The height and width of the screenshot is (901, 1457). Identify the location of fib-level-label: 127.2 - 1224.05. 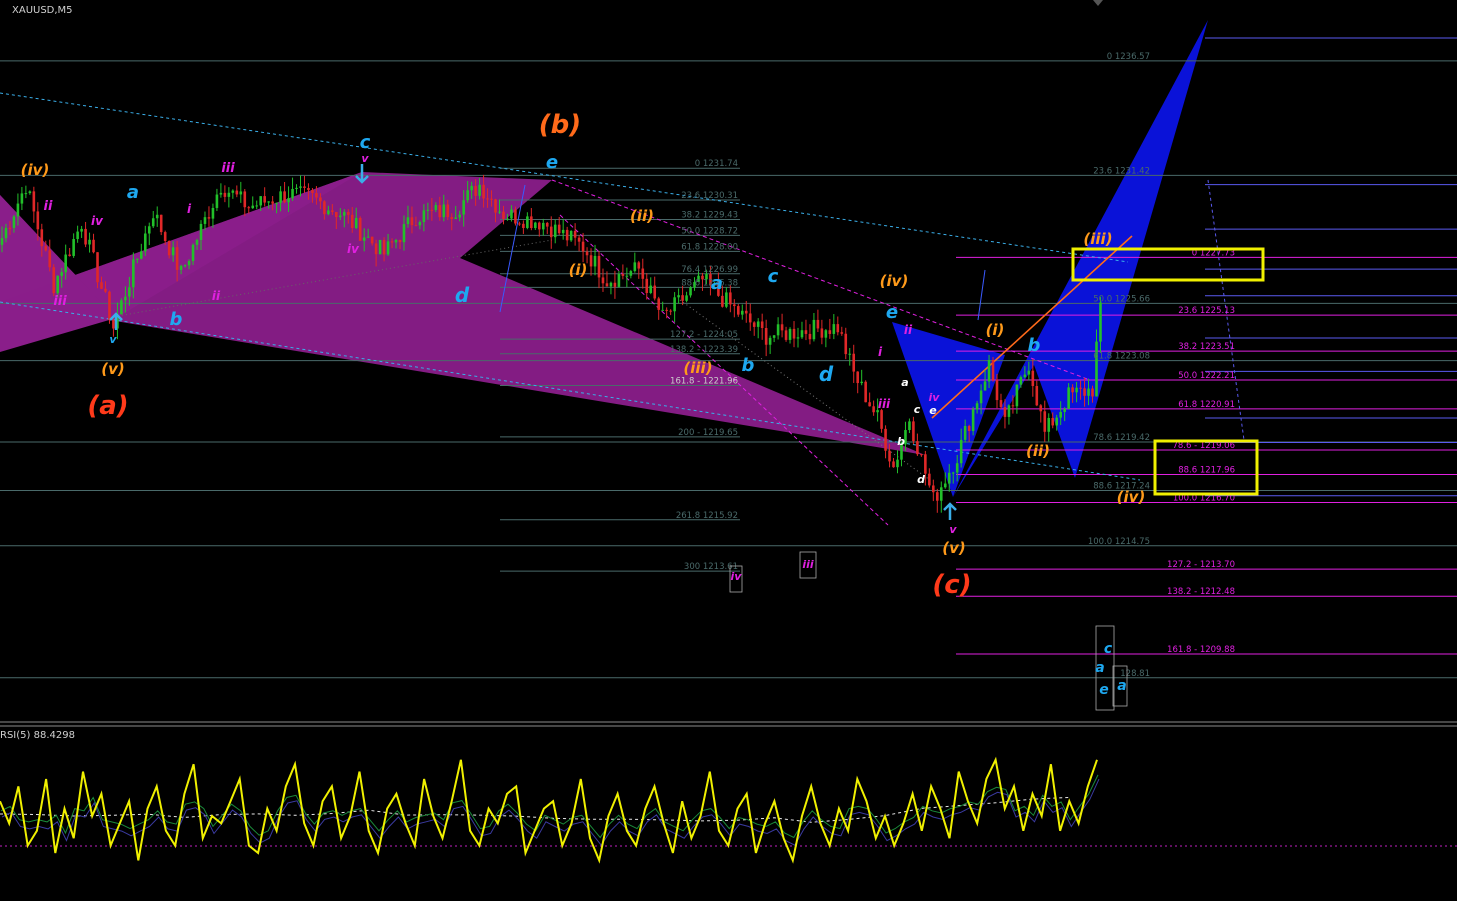
(704, 335).